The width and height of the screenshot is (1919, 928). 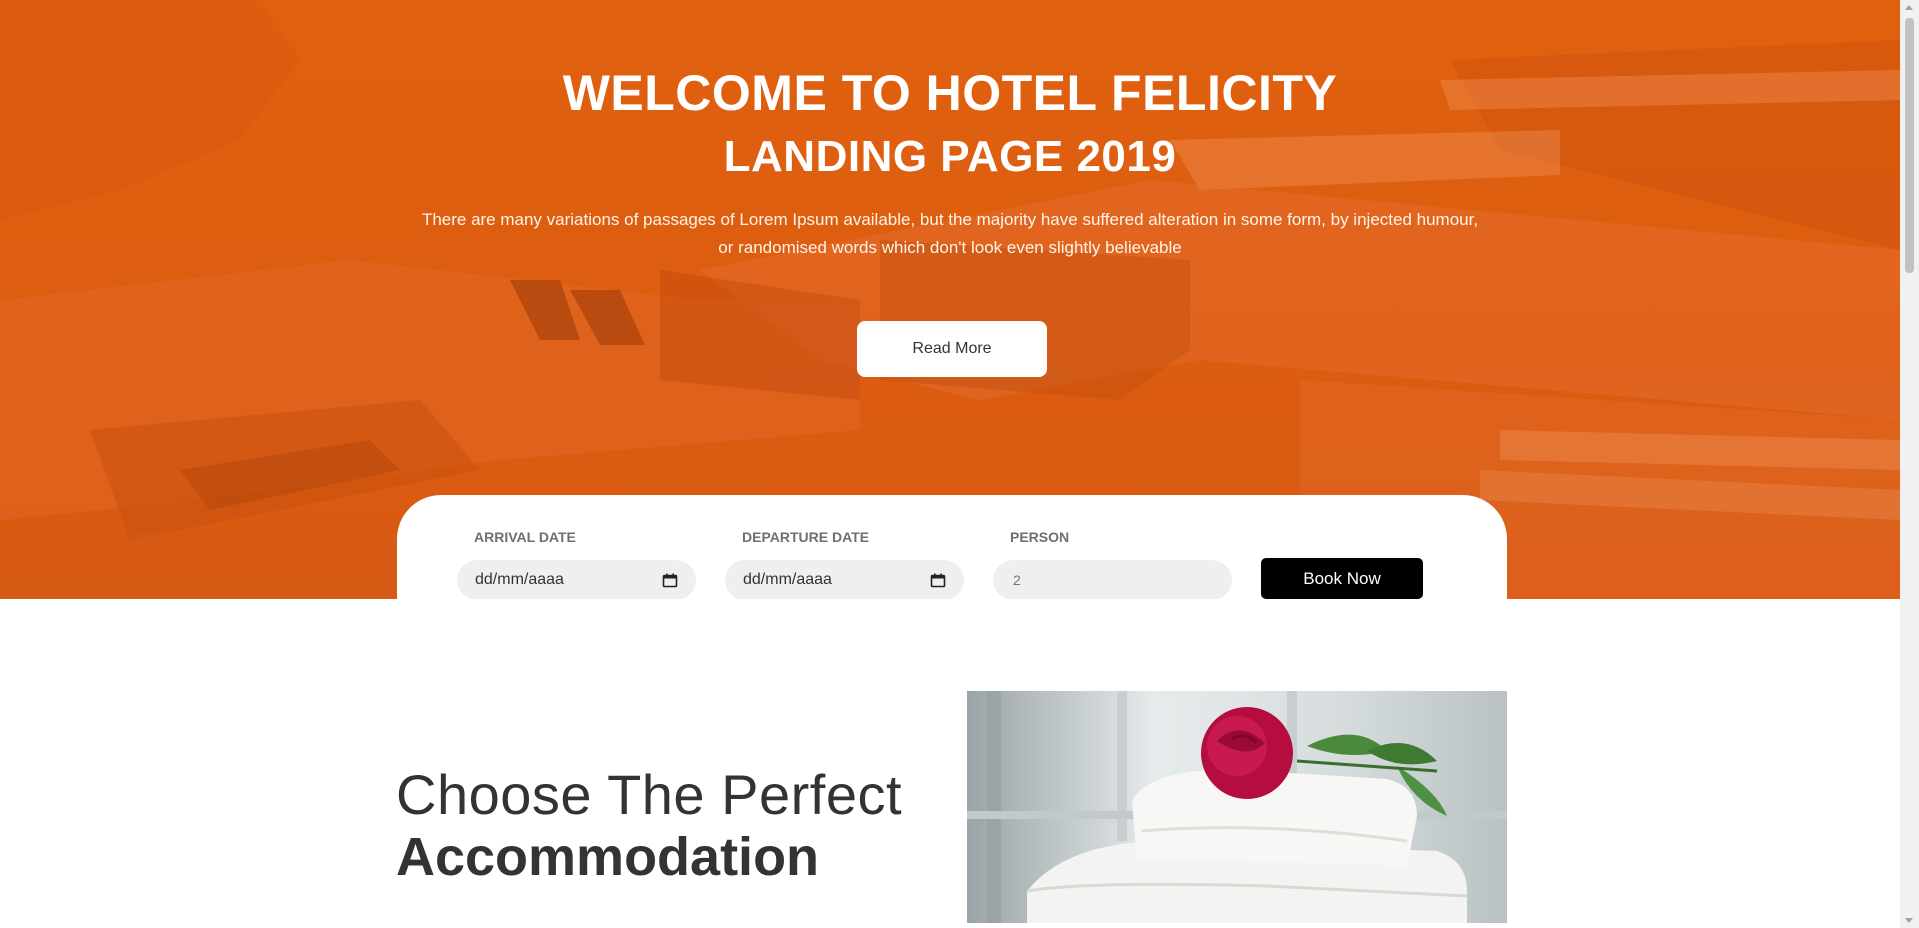 What do you see at coordinates (952, 349) in the screenshot?
I see `read-more-button: Read More` at bounding box center [952, 349].